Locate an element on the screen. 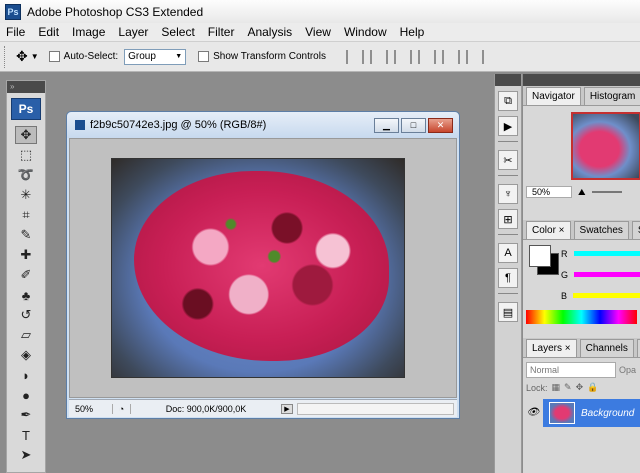  red-slider is located at coordinates (606, 253).